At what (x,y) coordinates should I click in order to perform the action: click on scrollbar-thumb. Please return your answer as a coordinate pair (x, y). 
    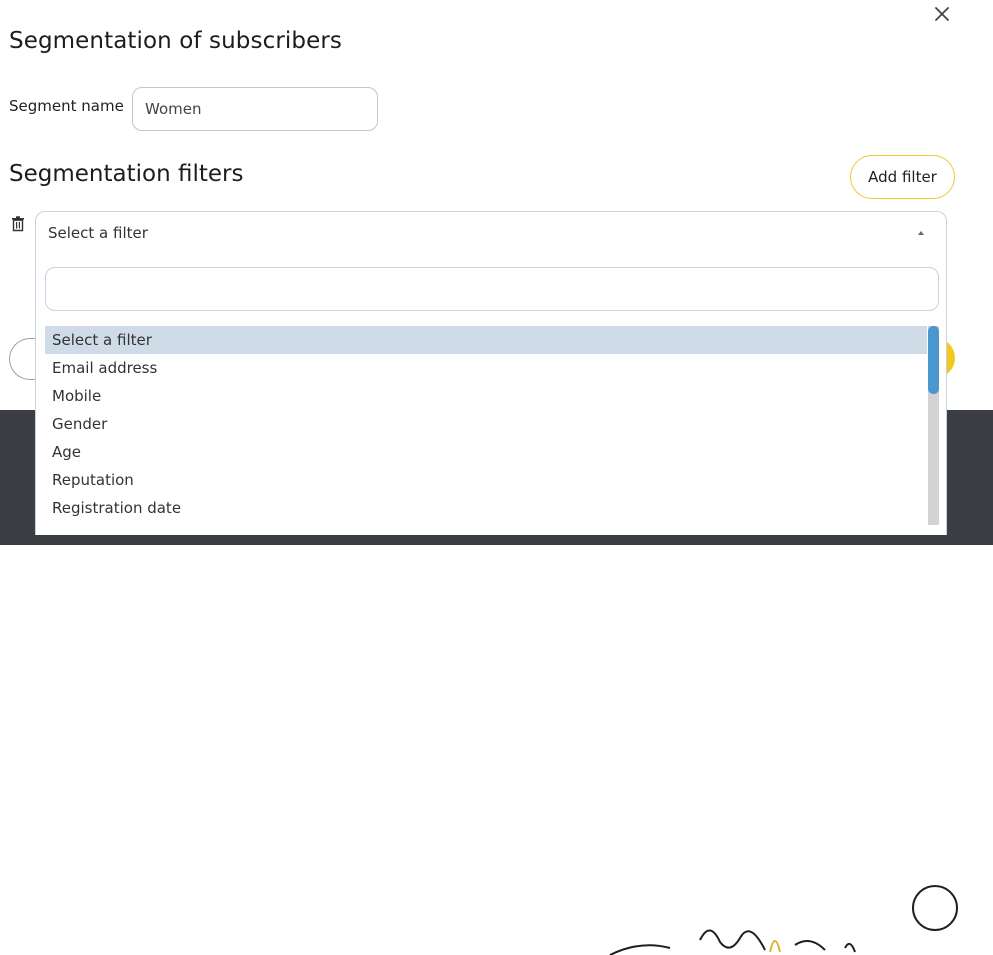
    Looking at the image, I should click on (933, 360).